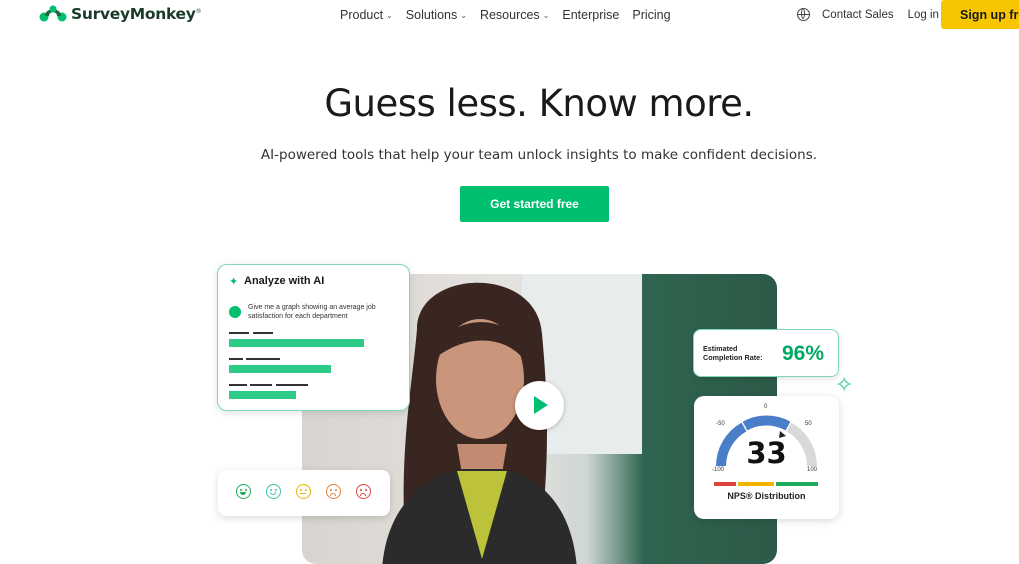  Describe the element at coordinates (534, 204) in the screenshot. I see `get-started-button: Get started free` at that location.